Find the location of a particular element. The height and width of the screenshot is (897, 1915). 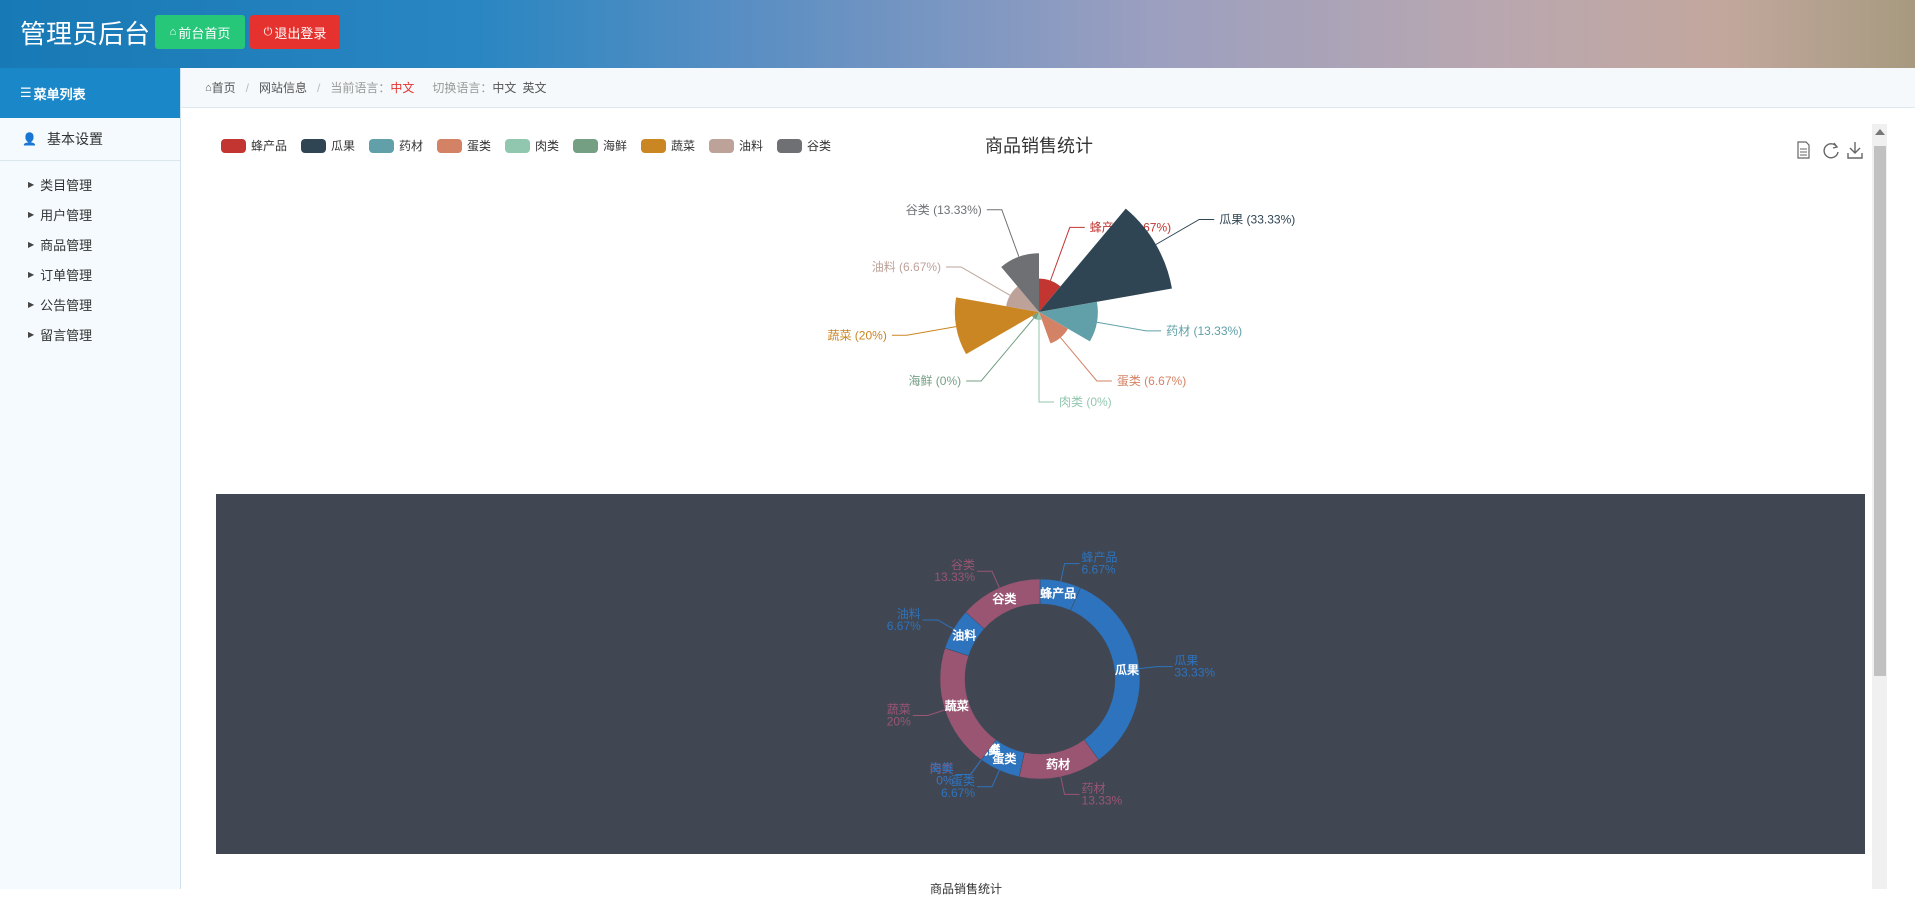

legend-item: 药材 is located at coordinates (396, 146).